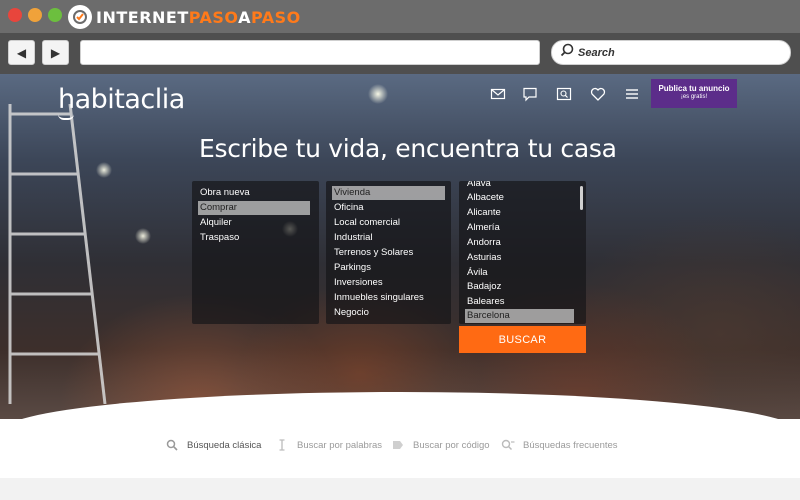 This screenshot has height=500, width=800. What do you see at coordinates (522, 339) in the screenshot?
I see `search-button: BUSCAR` at bounding box center [522, 339].